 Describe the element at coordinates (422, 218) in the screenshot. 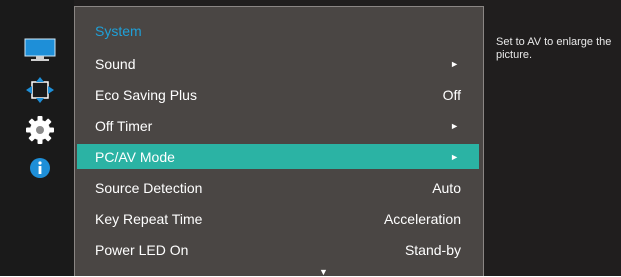

I see `menu-item-value: Acceleration` at that location.